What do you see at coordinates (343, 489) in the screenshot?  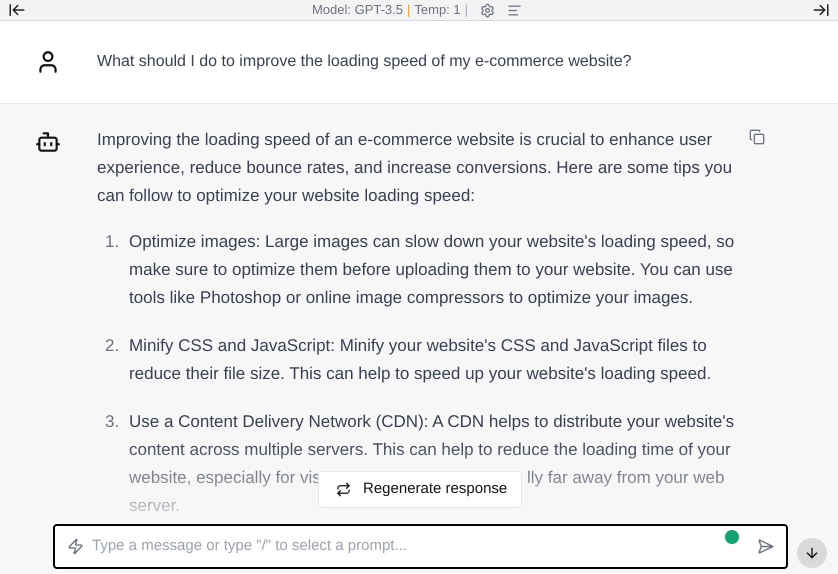 I see `regenerate-icon` at bounding box center [343, 489].